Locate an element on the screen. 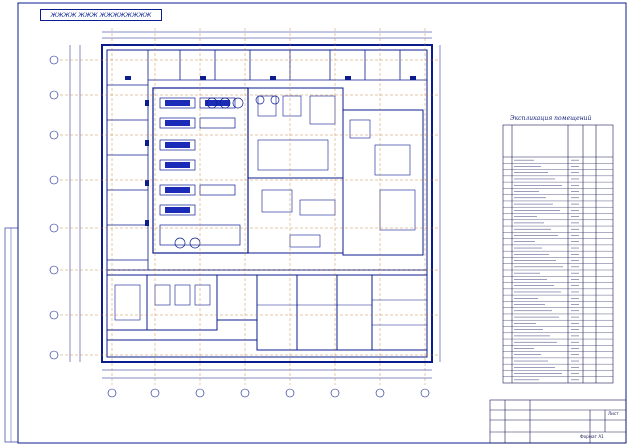 This screenshot has height=447, width=630. title-block is located at coordinates (558, 421).